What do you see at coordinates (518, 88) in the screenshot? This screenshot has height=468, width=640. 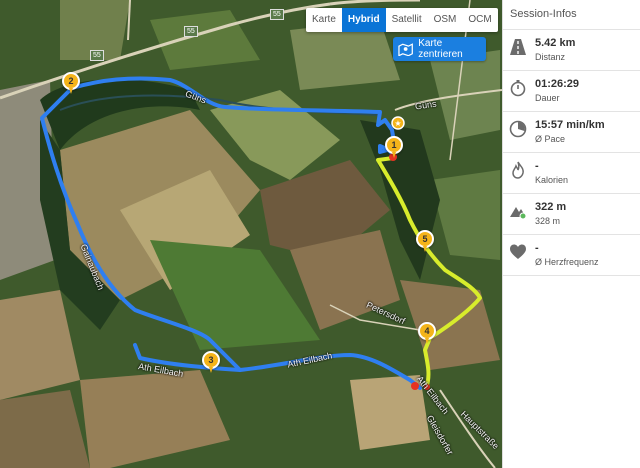 I see `stopwatch-icon` at bounding box center [518, 88].